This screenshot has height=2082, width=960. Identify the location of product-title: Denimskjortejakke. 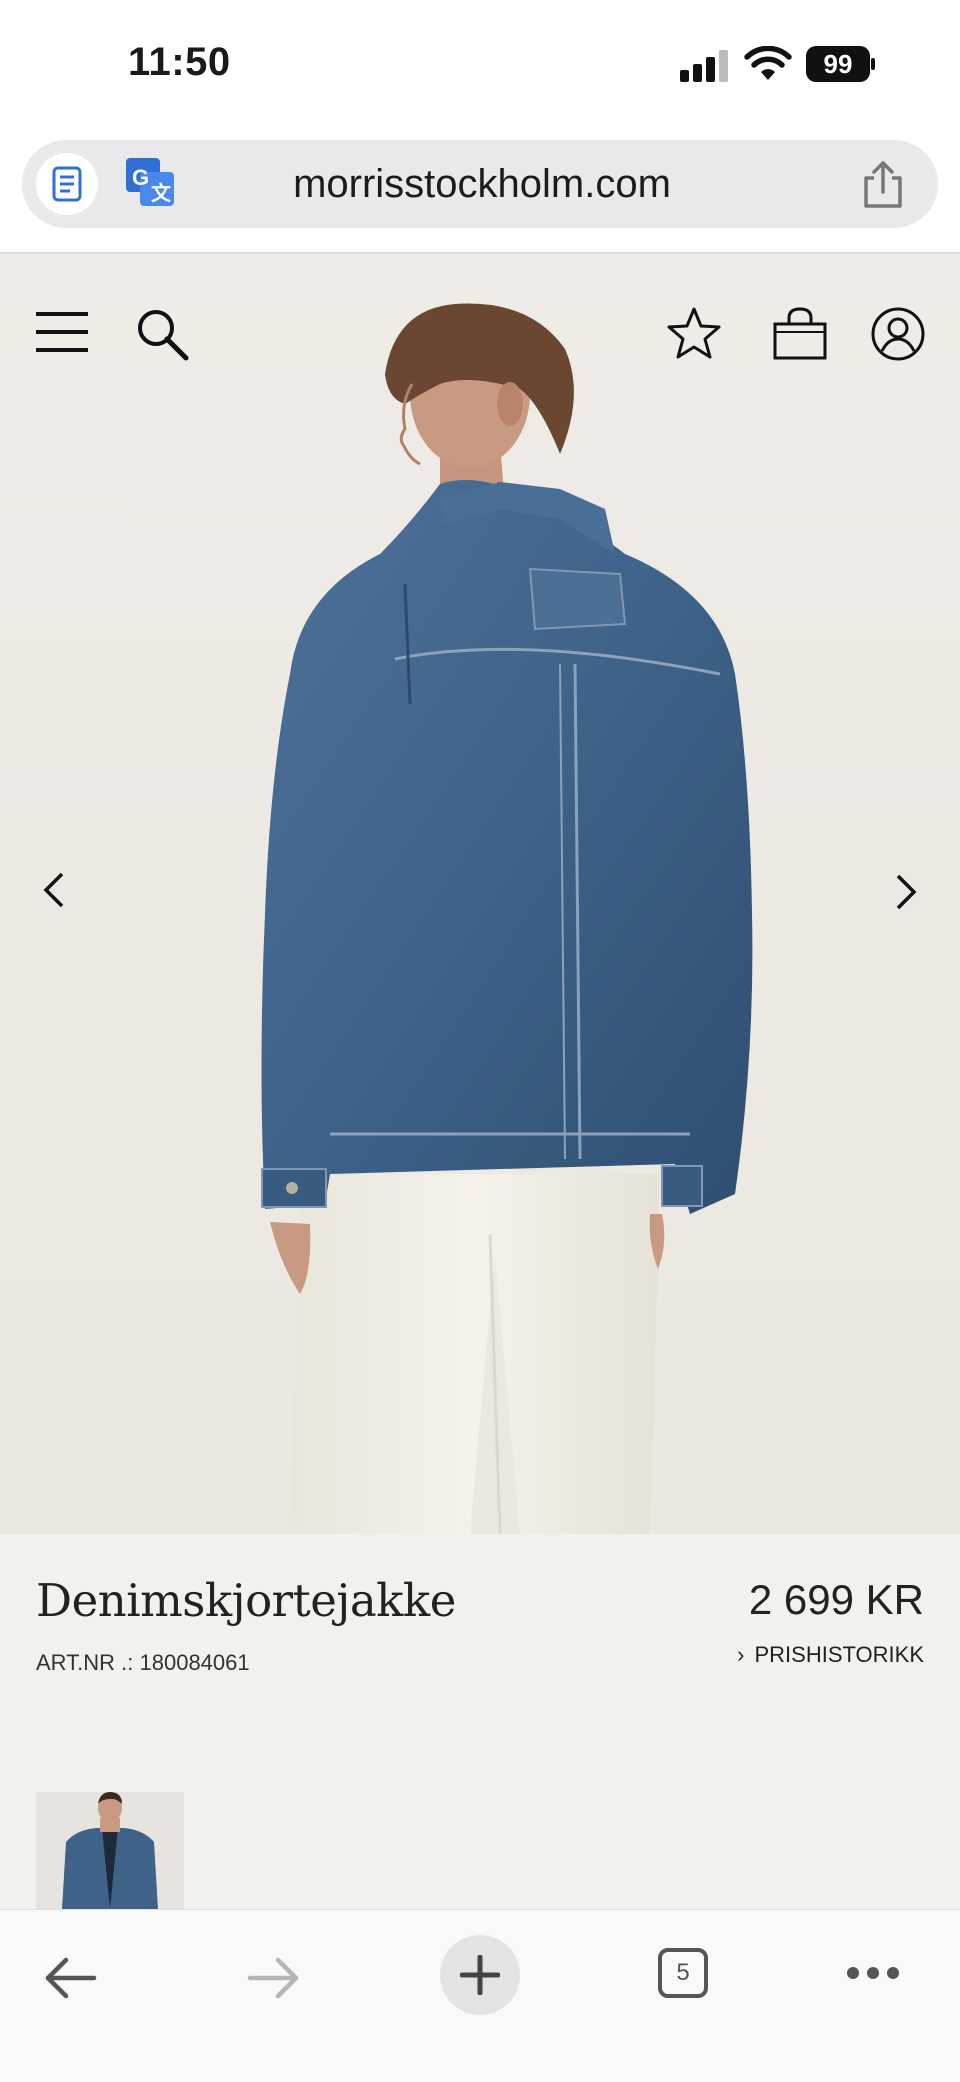
(246, 1600).